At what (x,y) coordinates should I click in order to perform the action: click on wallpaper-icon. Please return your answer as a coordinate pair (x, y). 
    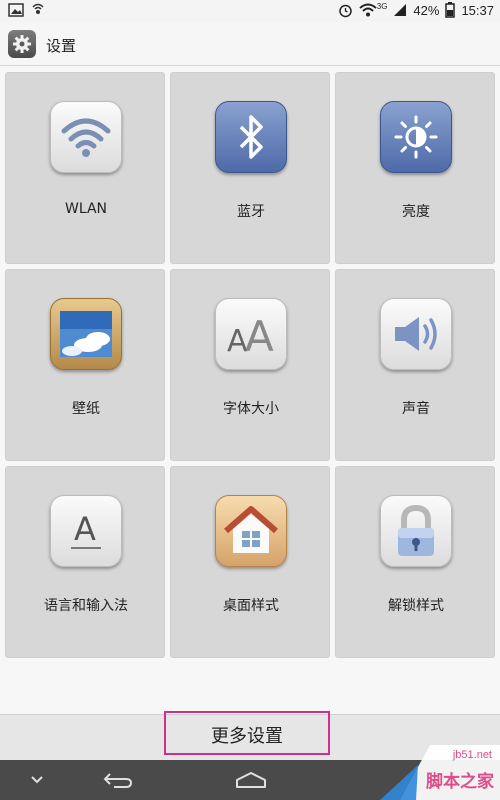
    Looking at the image, I should click on (86, 334).